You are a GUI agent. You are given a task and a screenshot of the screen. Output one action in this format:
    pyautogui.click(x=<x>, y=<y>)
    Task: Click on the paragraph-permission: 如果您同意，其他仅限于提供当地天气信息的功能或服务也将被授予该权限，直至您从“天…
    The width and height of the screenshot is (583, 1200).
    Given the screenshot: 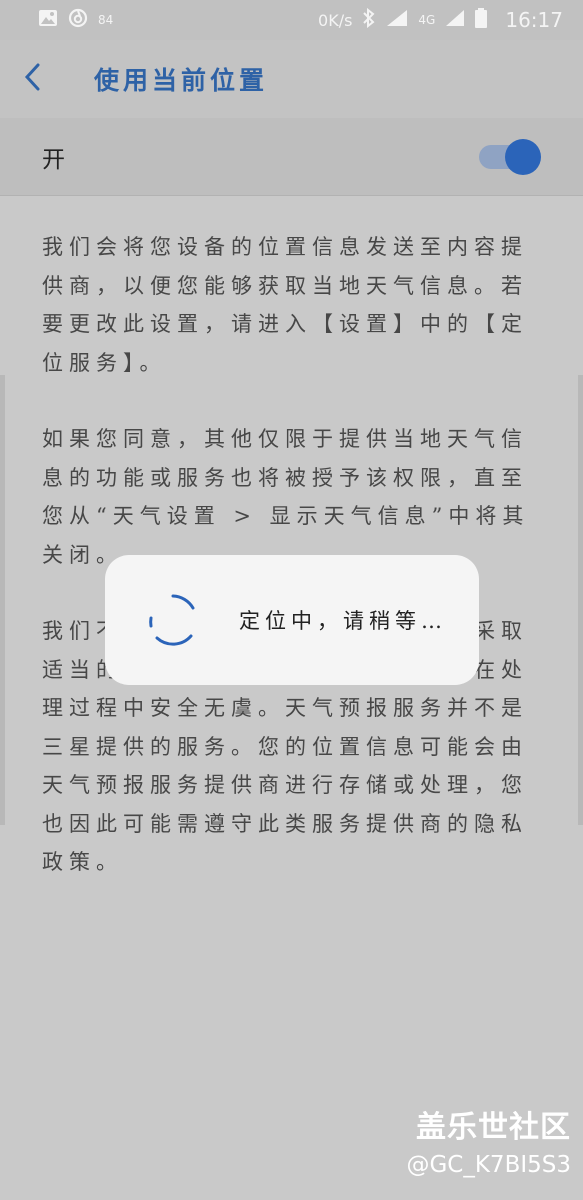 What is the action you would take?
    pyautogui.click(x=286, y=497)
    